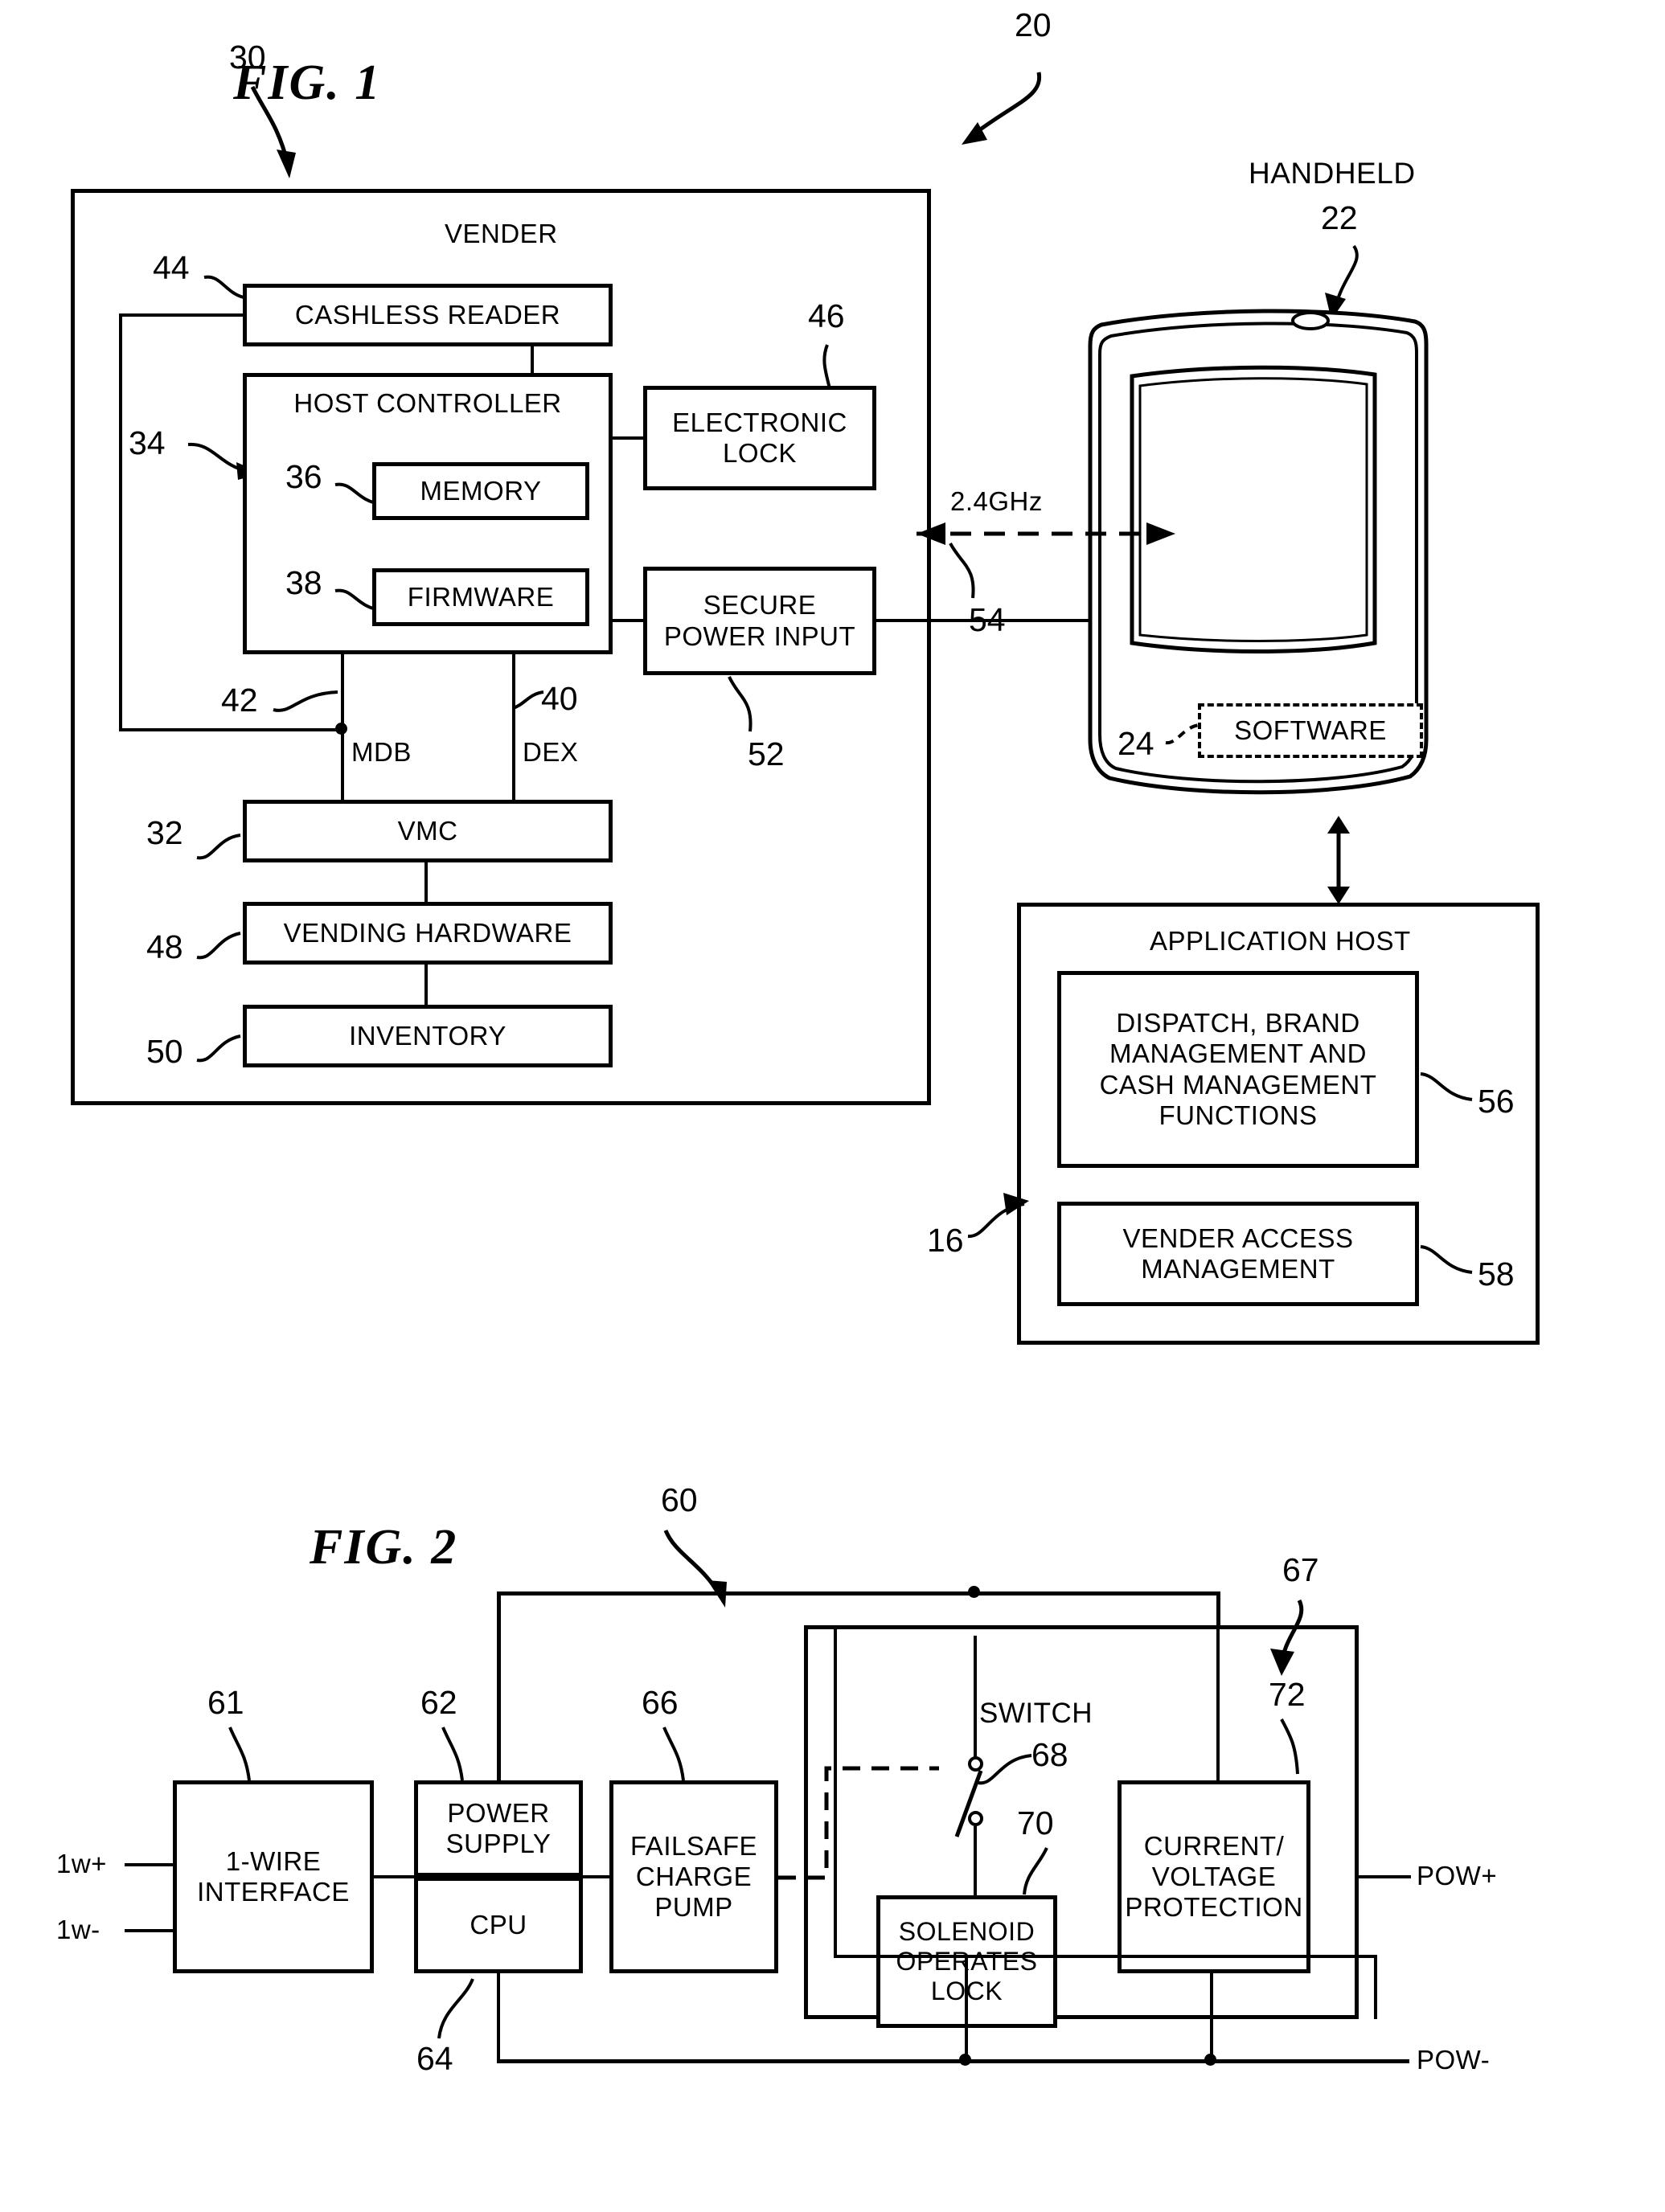  I want to click on wire-enclosure-bottom-rail, so click(1106, 1957).